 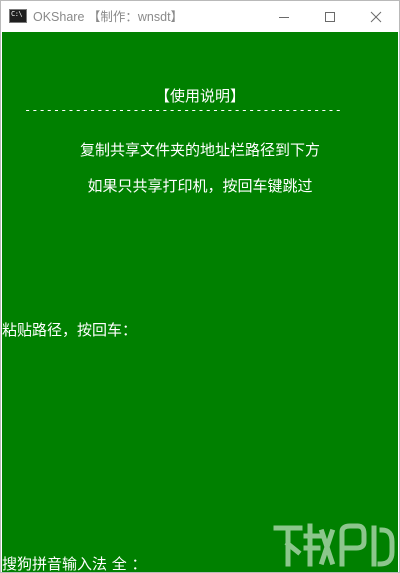 I want to click on console-icon-label: C:\, so click(x=17, y=14).